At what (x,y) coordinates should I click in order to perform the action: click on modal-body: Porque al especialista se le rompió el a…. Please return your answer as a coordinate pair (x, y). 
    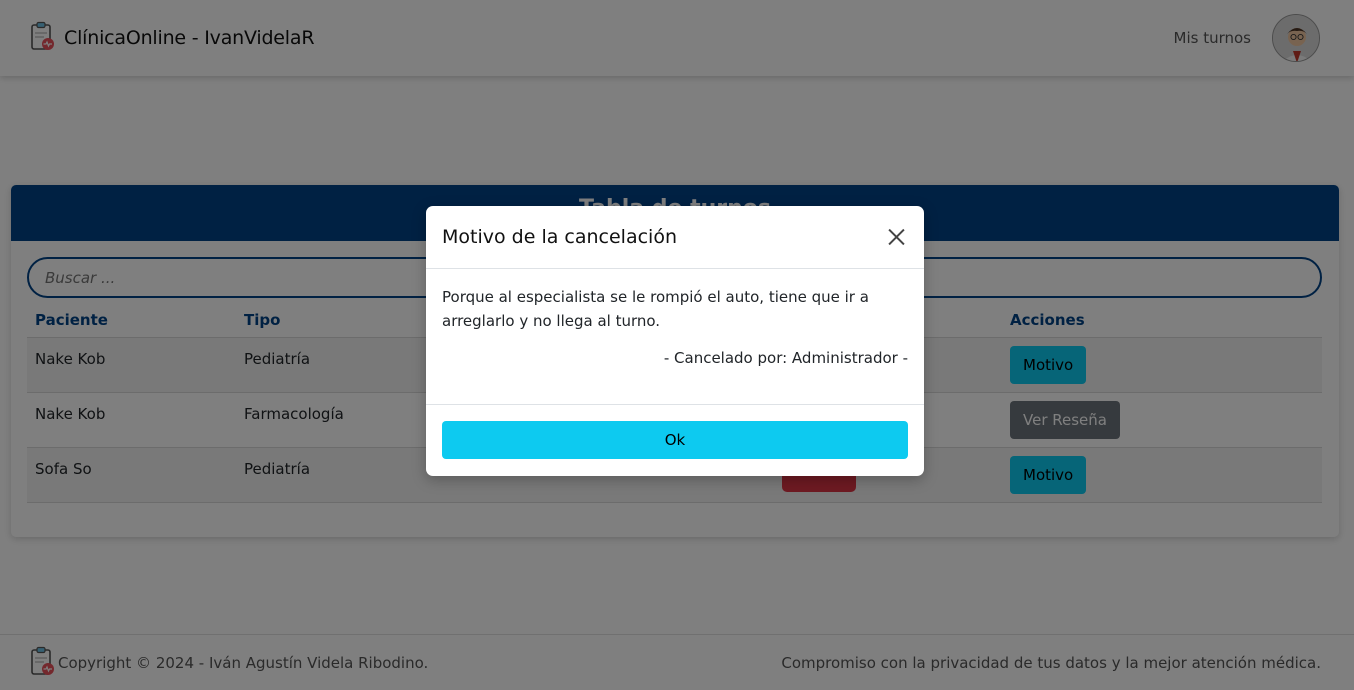
    Looking at the image, I should click on (675, 337).